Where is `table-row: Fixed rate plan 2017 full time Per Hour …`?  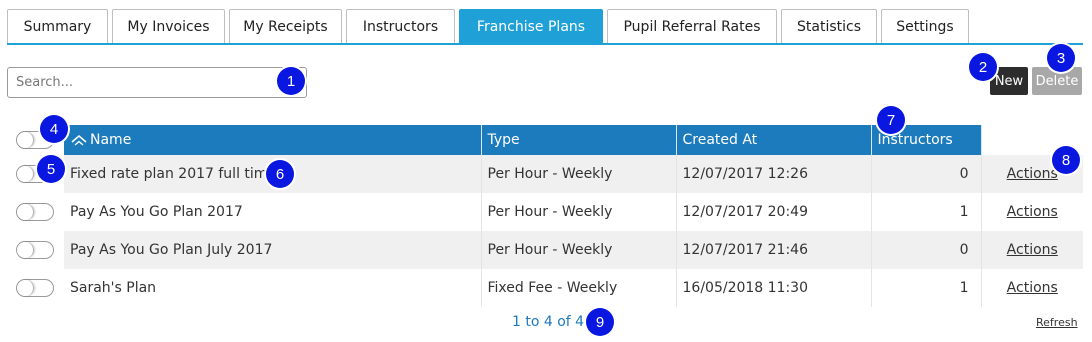 table-row: Fixed rate plan 2017 full time Per Hour … is located at coordinates (545, 174).